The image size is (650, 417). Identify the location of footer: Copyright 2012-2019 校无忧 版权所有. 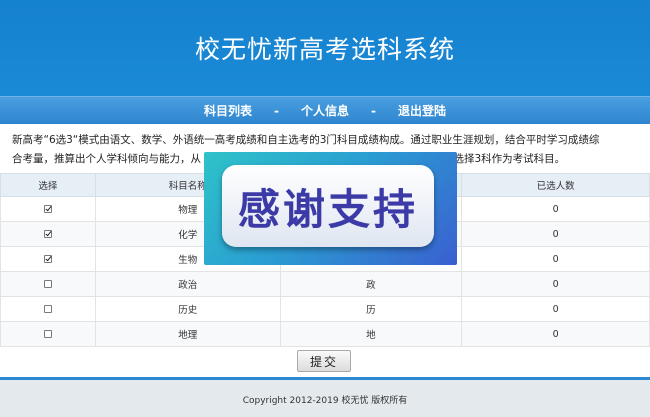
(325, 397).